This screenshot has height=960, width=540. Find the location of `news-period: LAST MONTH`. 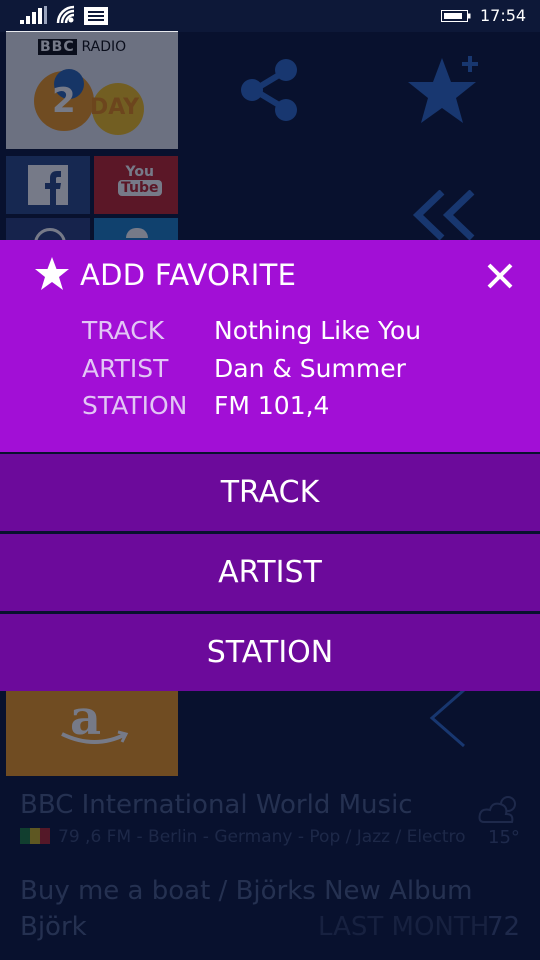

news-period: LAST MONTH is located at coordinates (404, 927).